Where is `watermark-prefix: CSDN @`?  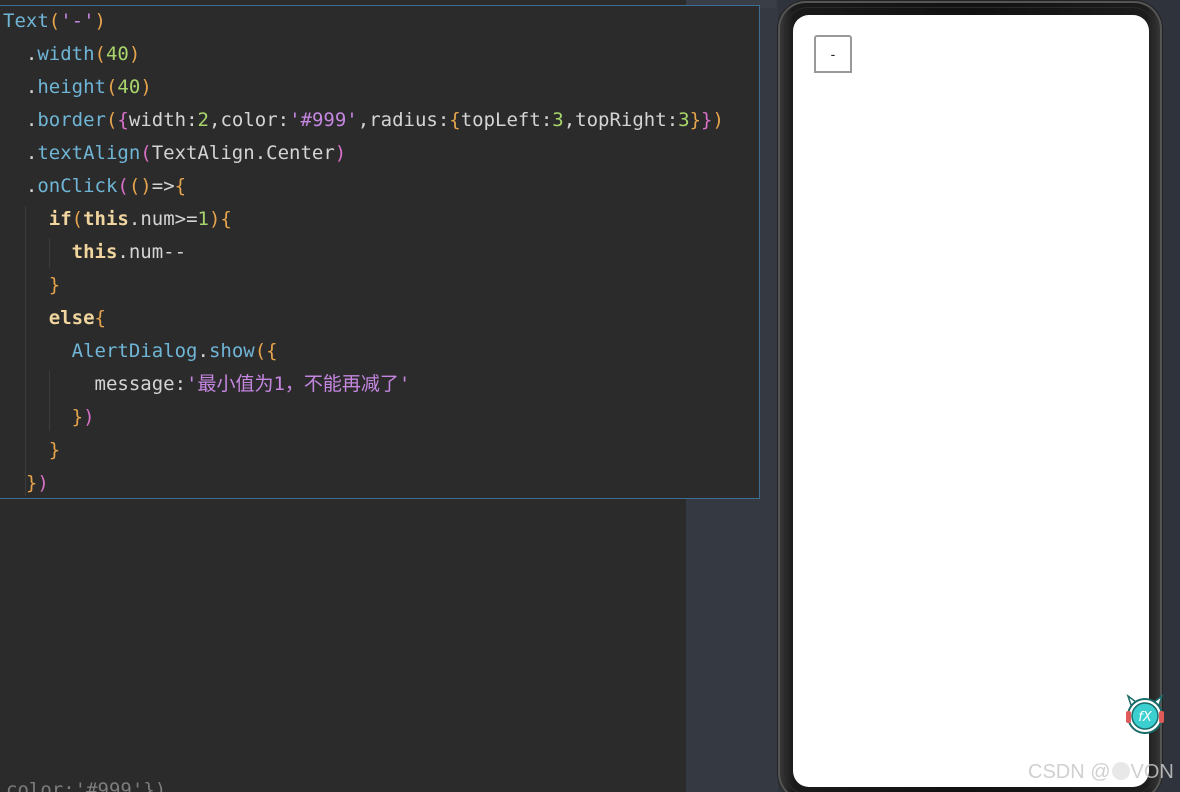
watermark-prefix: CSDN @ is located at coordinates (1069, 772).